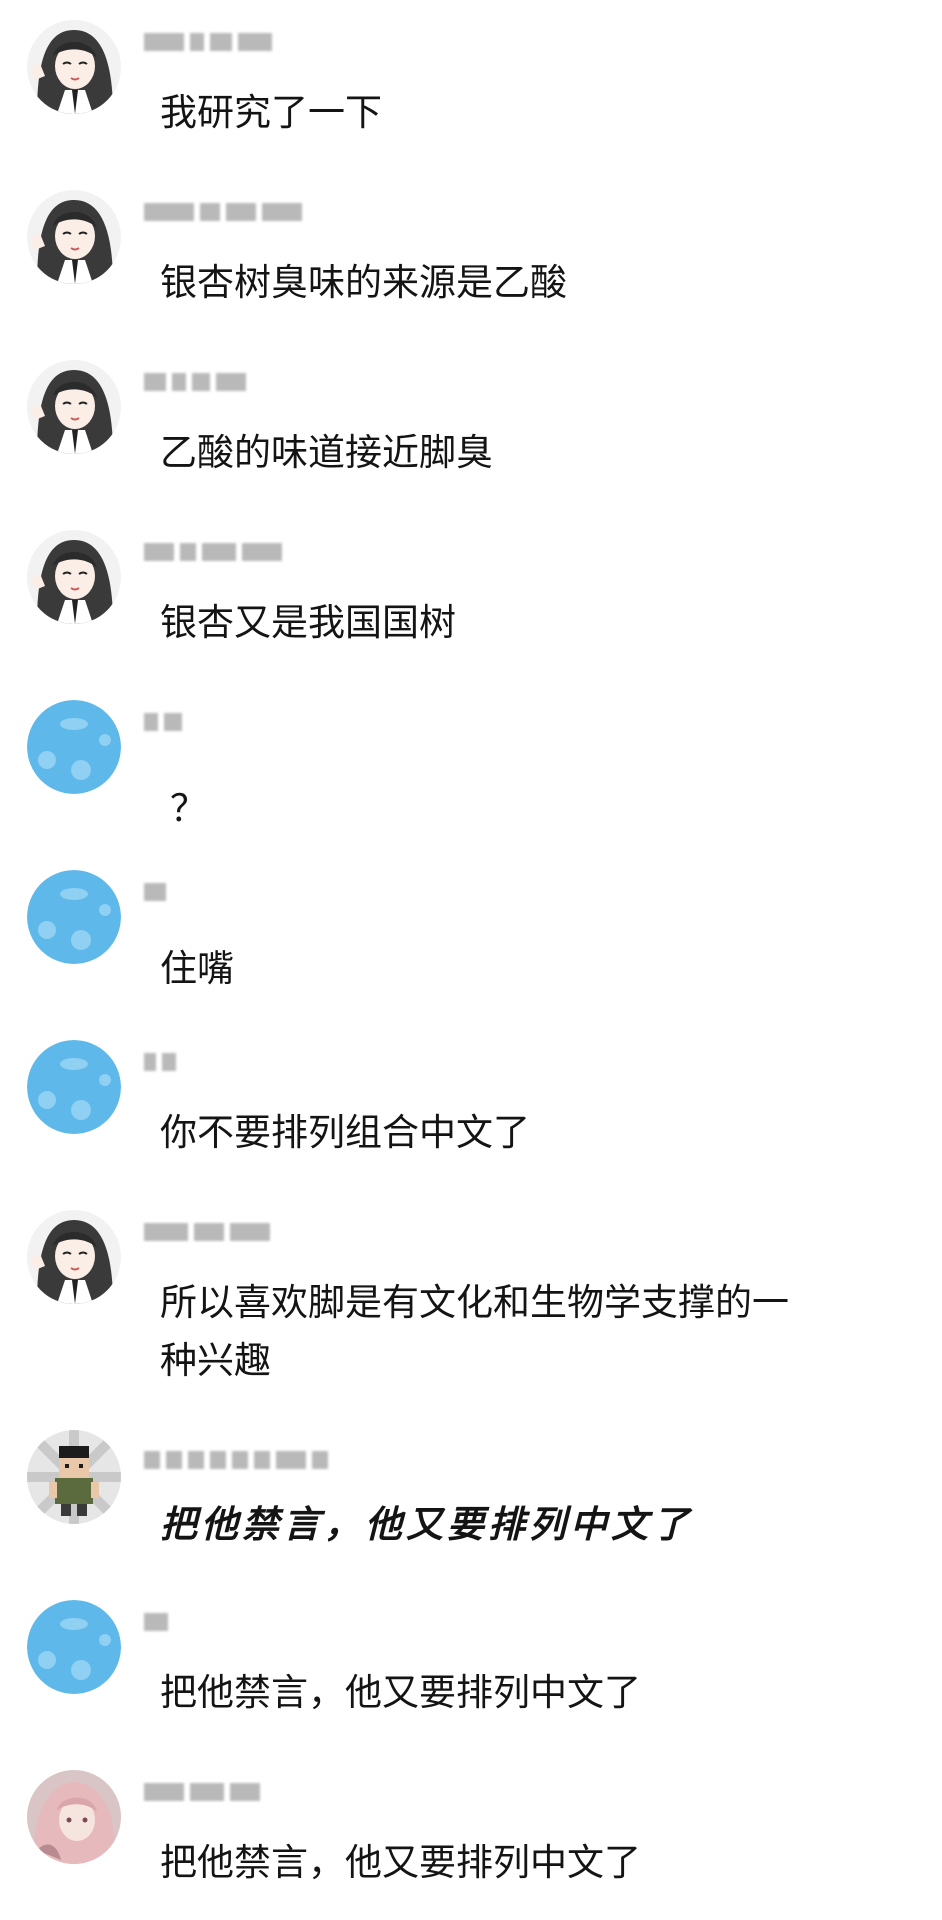 The height and width of the screenshot is (1920, 942). What do you see at coordinates (326, 452) in the screenshot?
I see `message-text: 乙酸的味道接近脚臭` at bounding box center [326, 452].